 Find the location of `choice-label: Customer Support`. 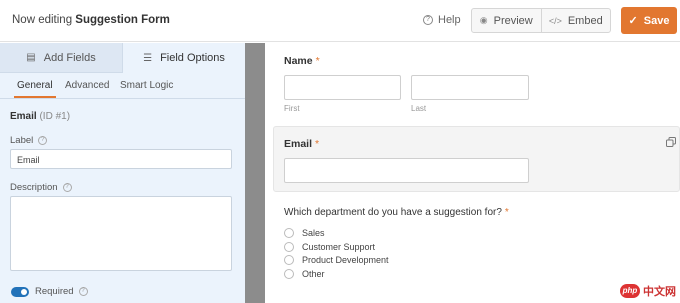

choice-label: Customer Support is located at coordinates (339, 247).